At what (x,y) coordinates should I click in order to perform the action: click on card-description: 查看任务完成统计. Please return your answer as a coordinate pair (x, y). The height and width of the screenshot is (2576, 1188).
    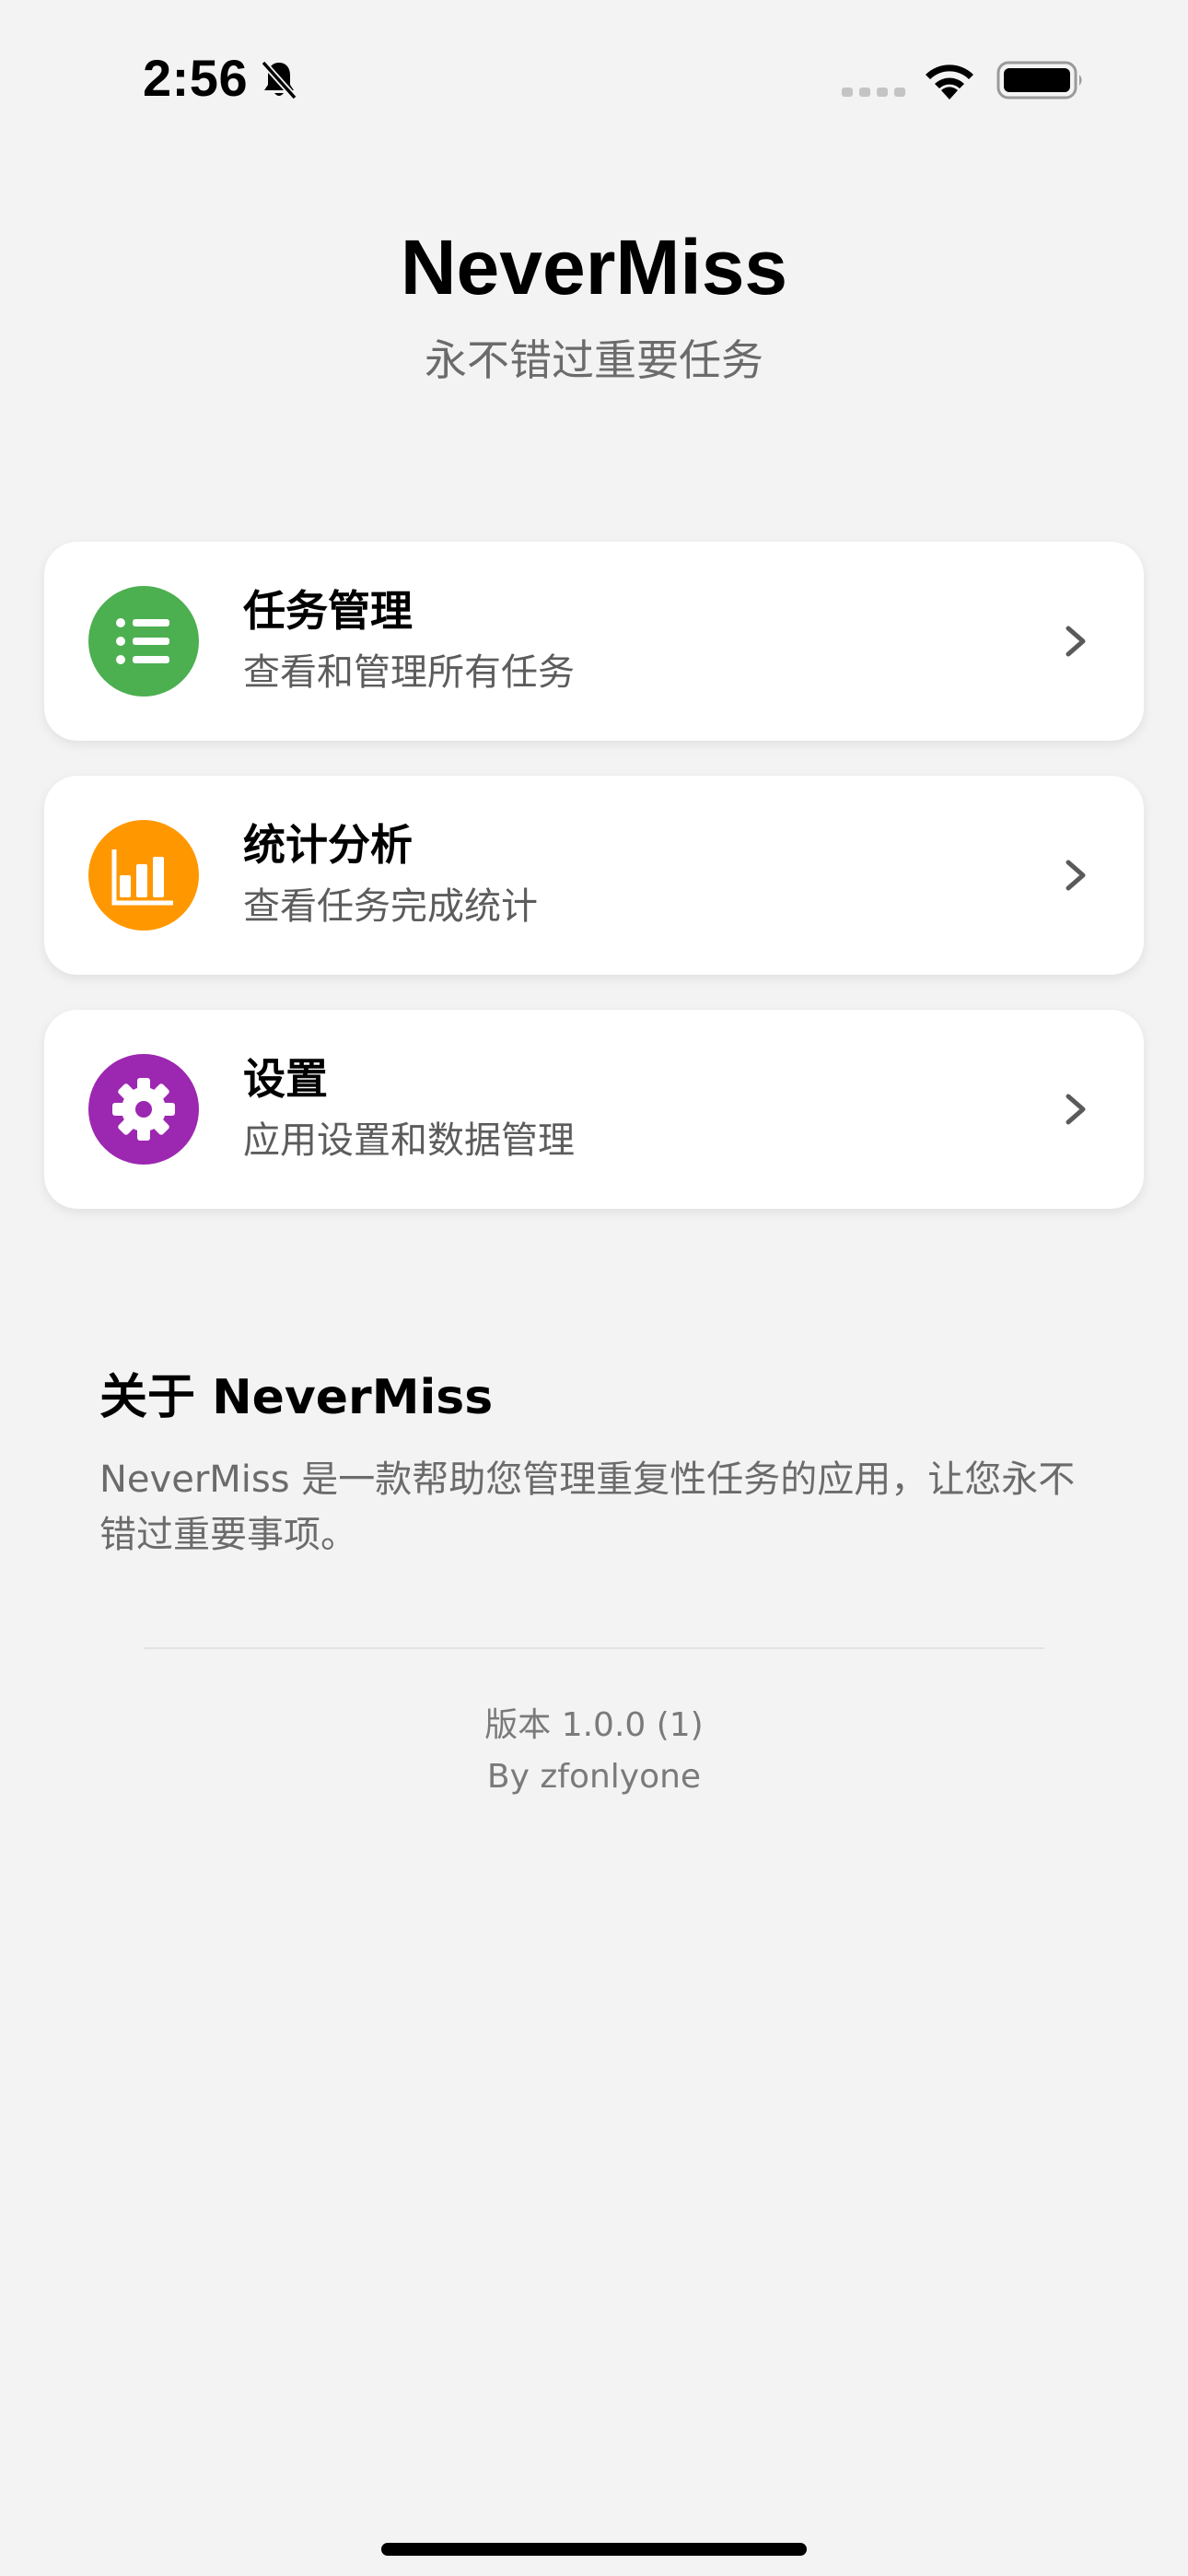
    Looking at the image, I should click on (390, 906).